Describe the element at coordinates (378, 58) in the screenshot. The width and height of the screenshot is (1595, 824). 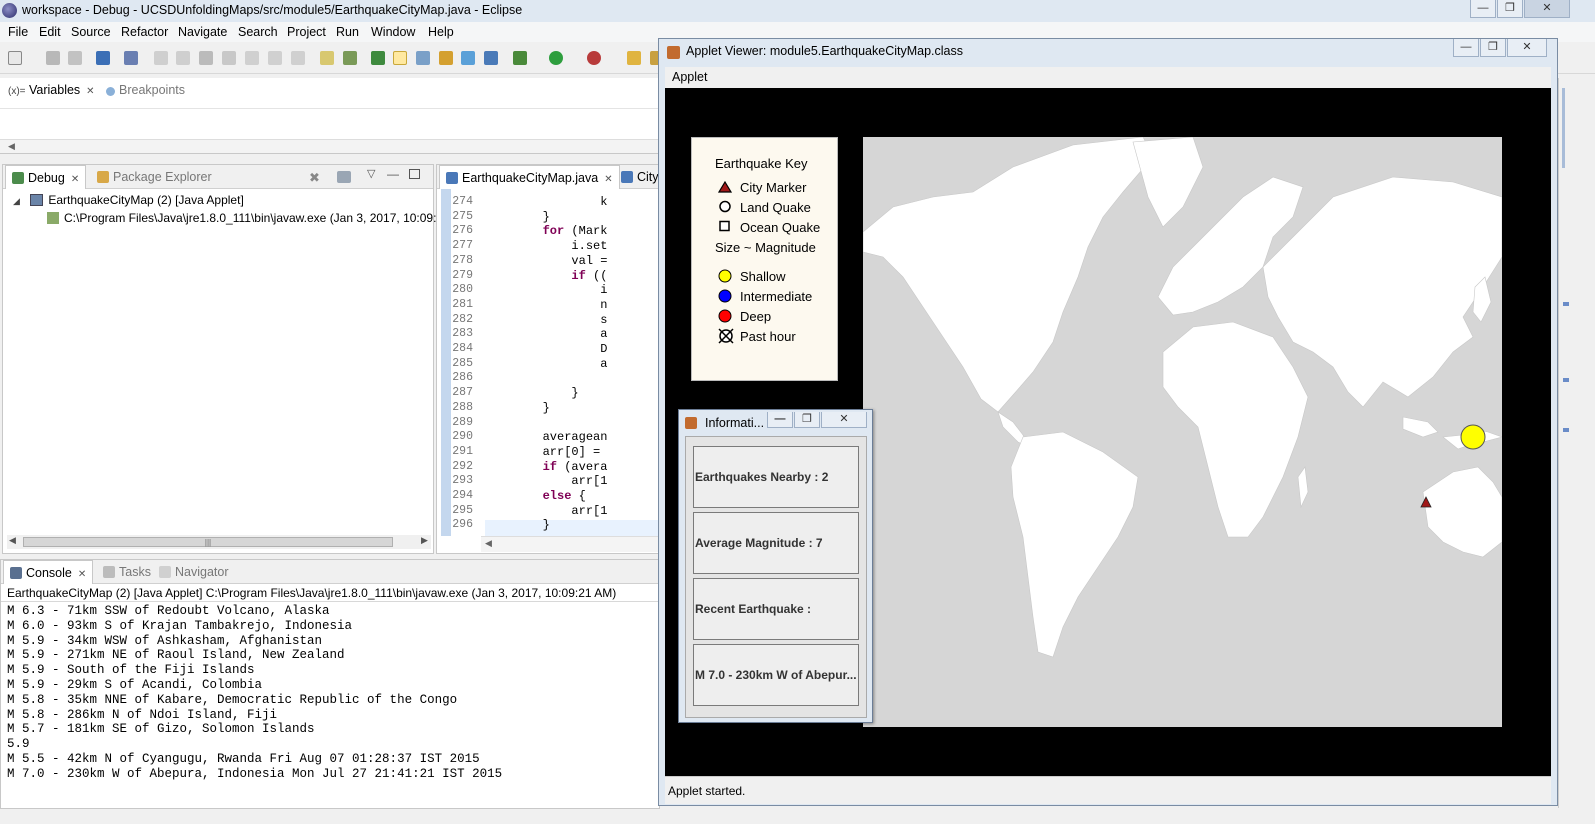
I see `debug-perspective-icon` at that location.